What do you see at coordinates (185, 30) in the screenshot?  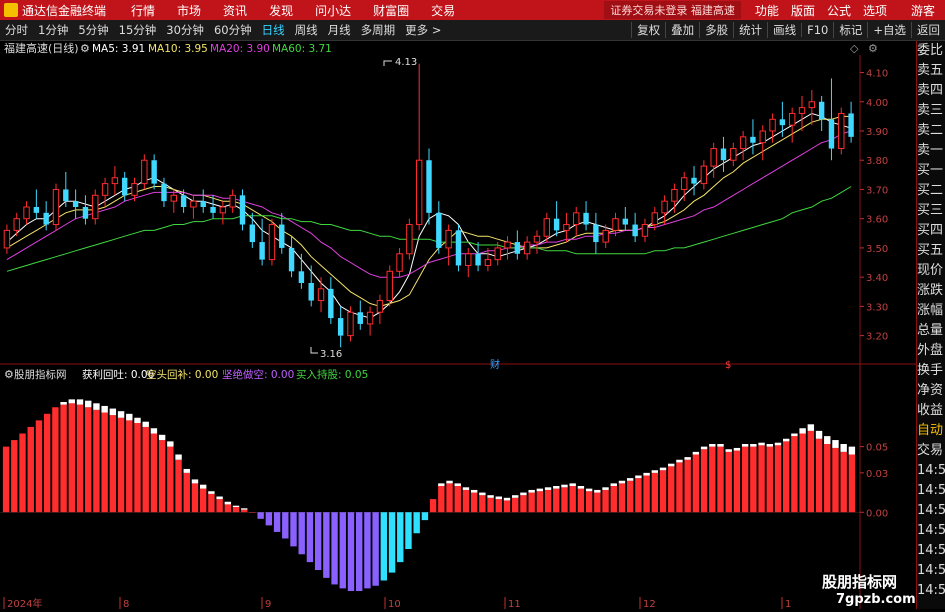 I see `period-30min: 30分钟` at bounding box center [185, 30].